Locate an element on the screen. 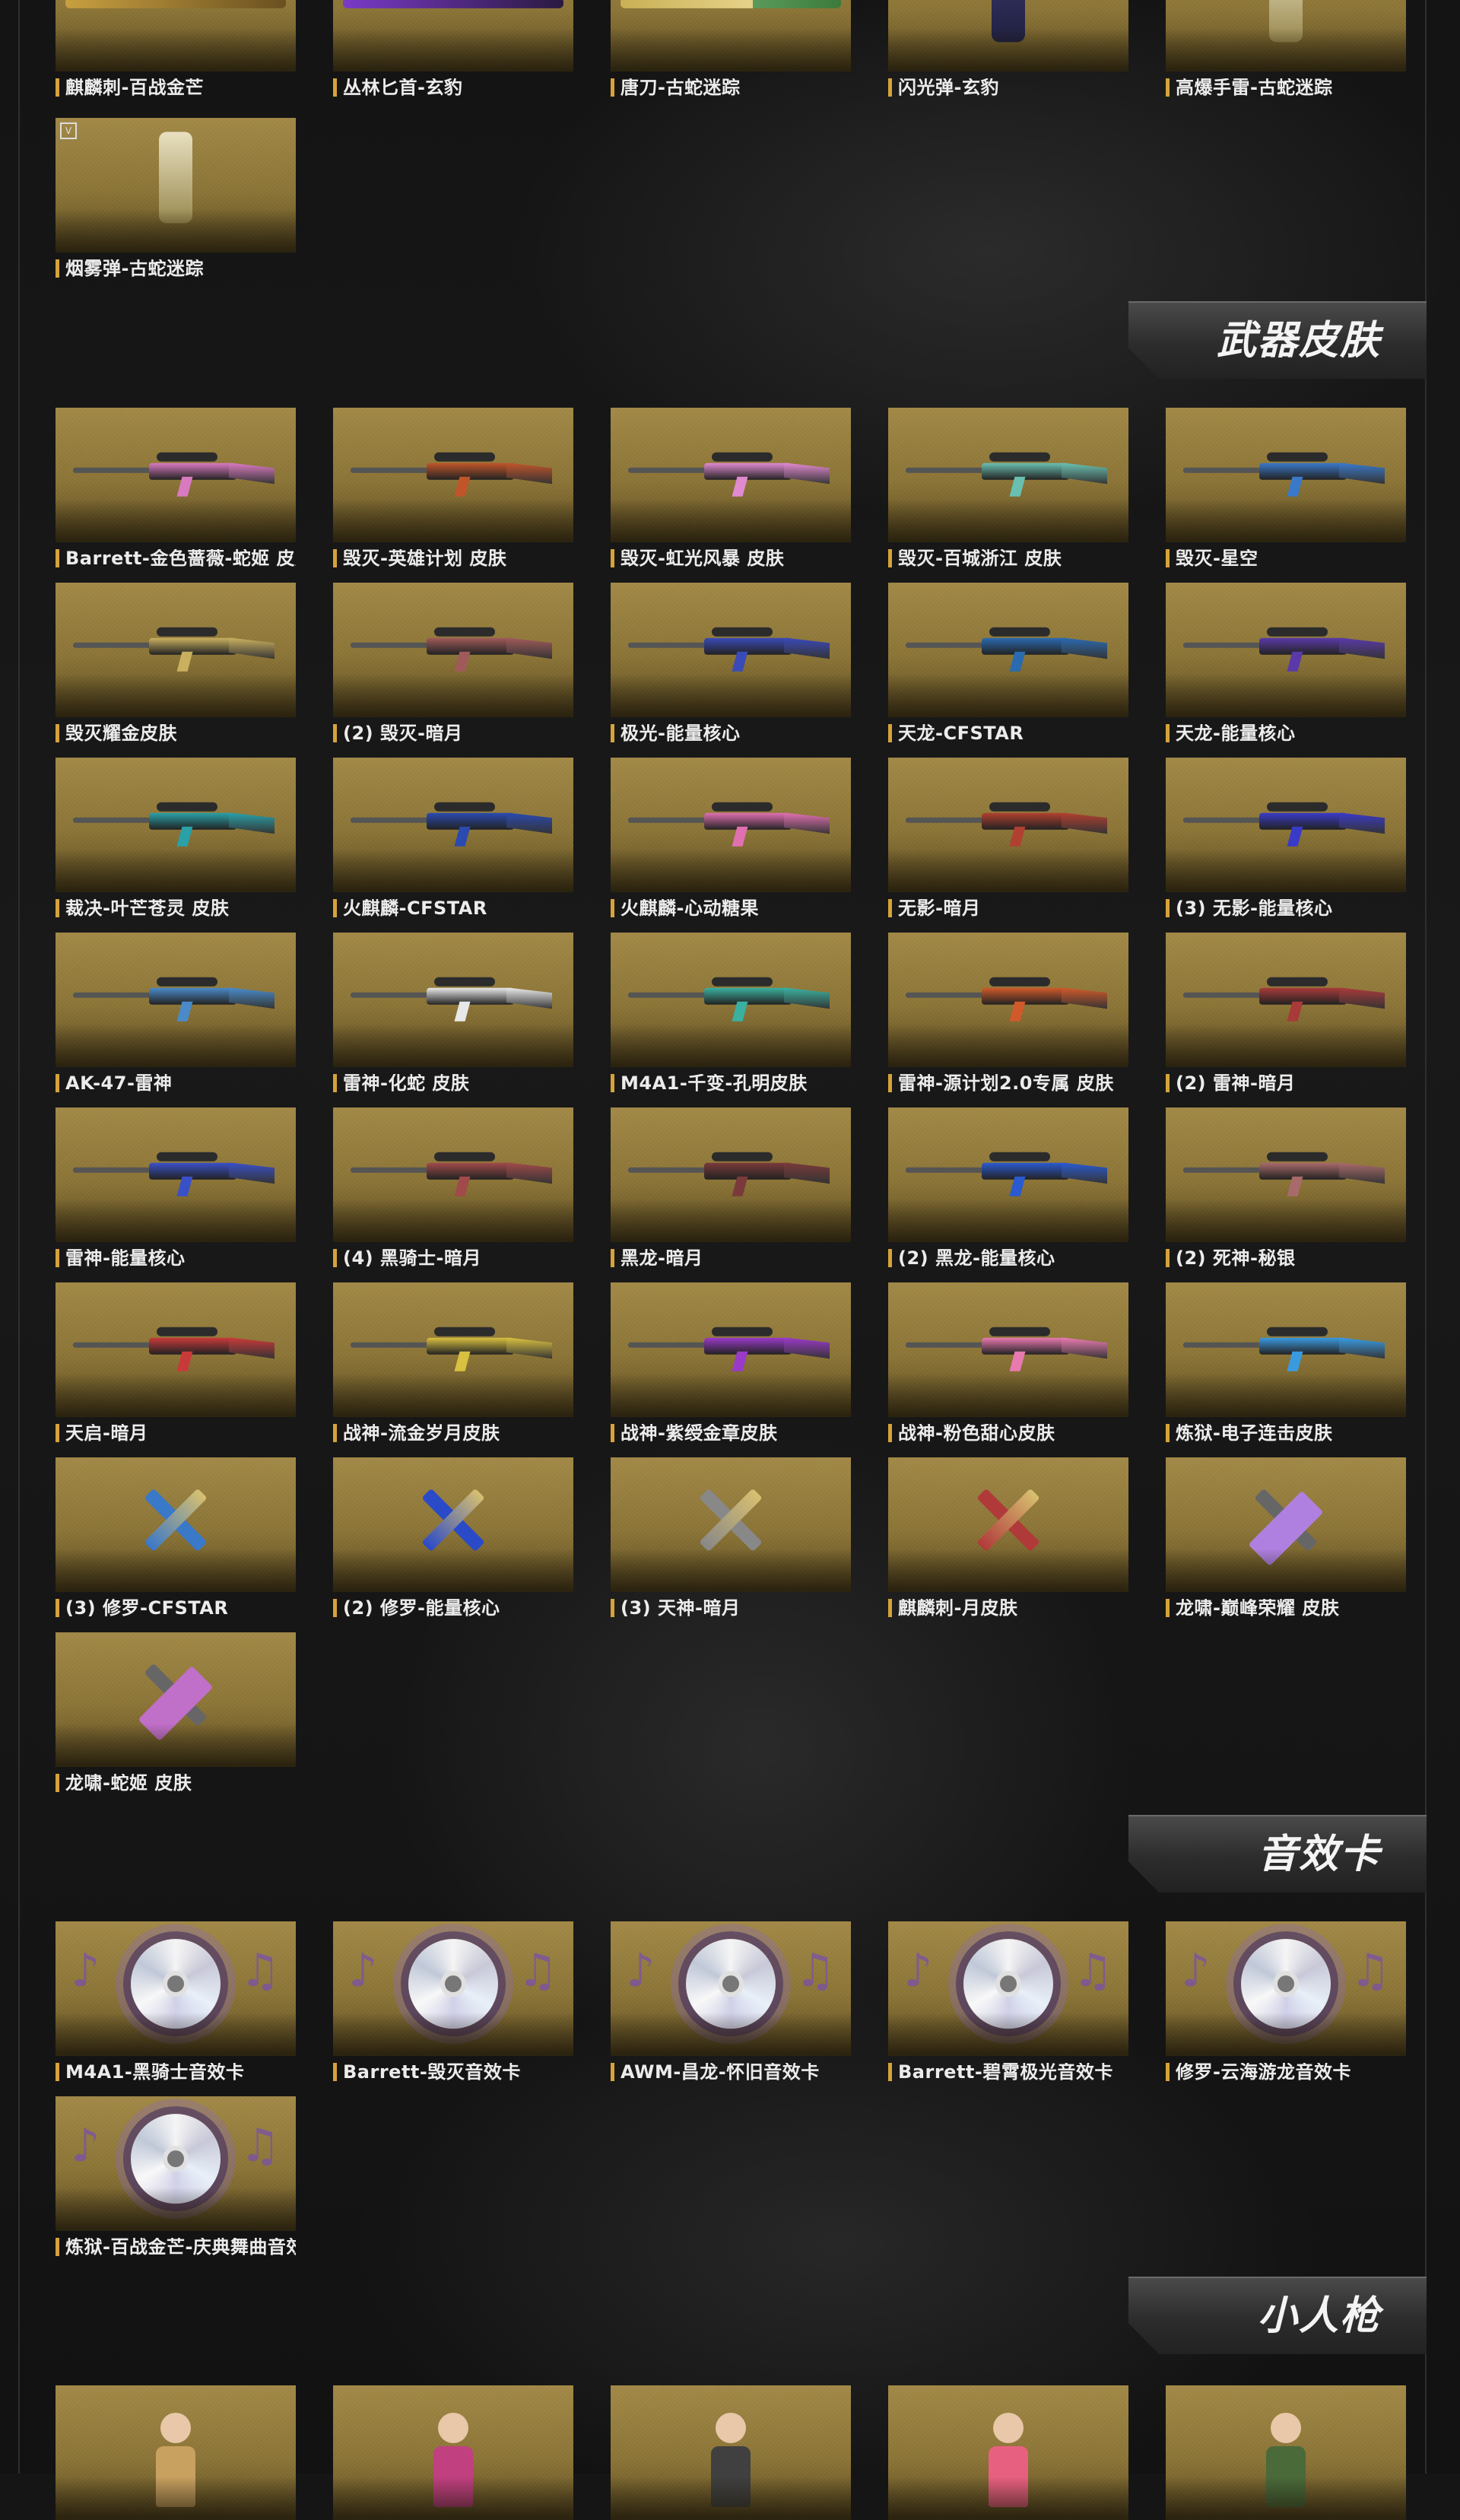  weapon-skin-item: 战神-粉色甜心皮肤 is located at coordinates (1008, 1362).